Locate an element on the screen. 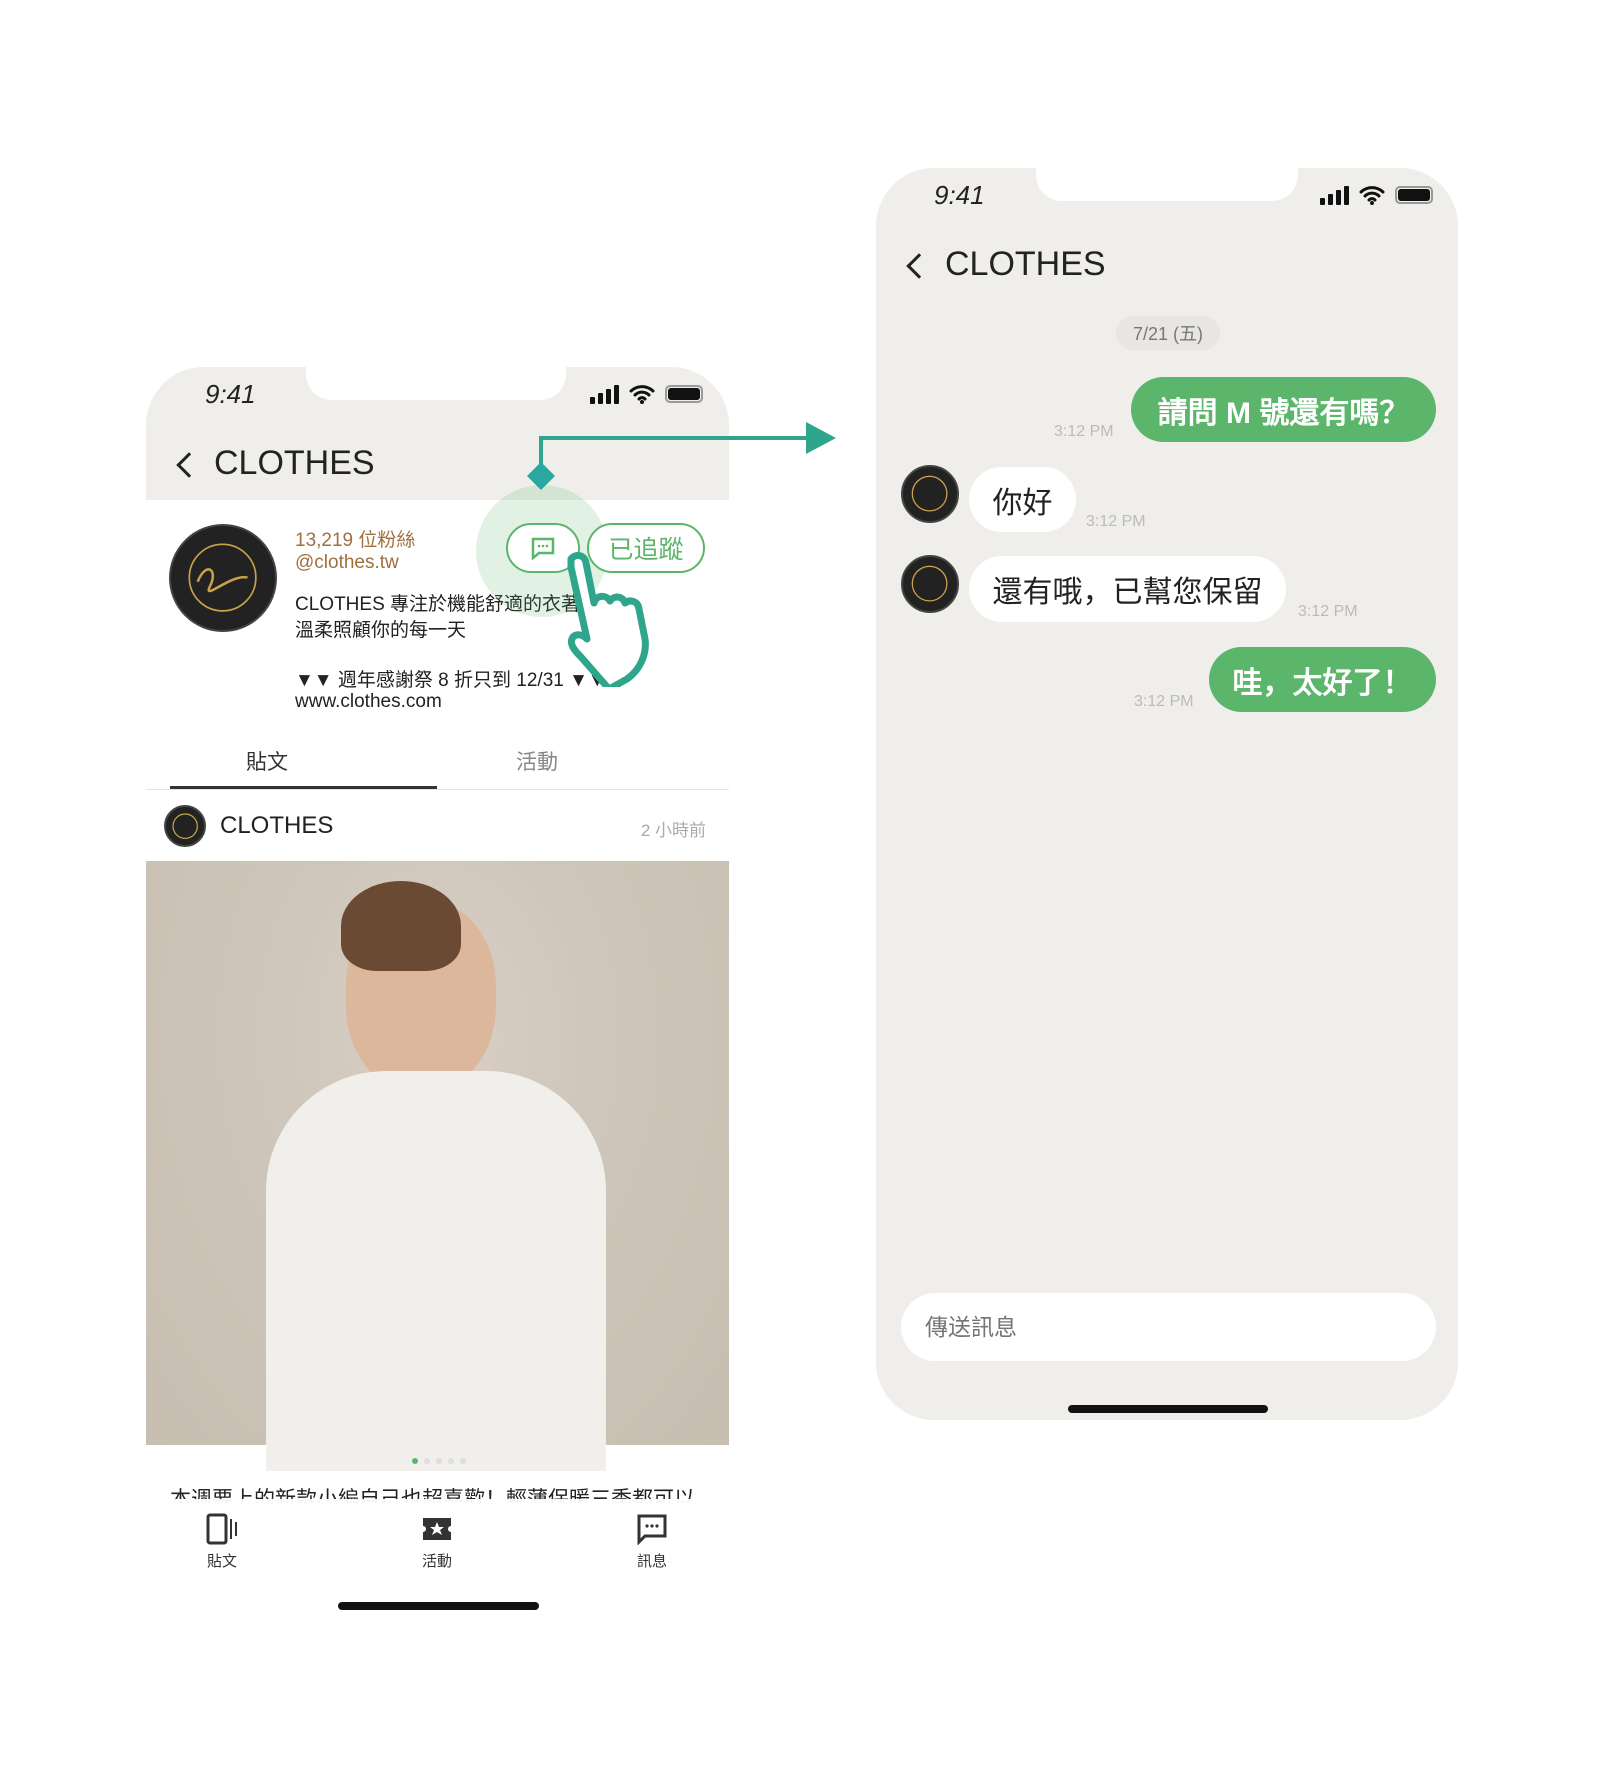 This screenshot has width=1608, height=1788. message-icon is located at coordinates (652, 1530).